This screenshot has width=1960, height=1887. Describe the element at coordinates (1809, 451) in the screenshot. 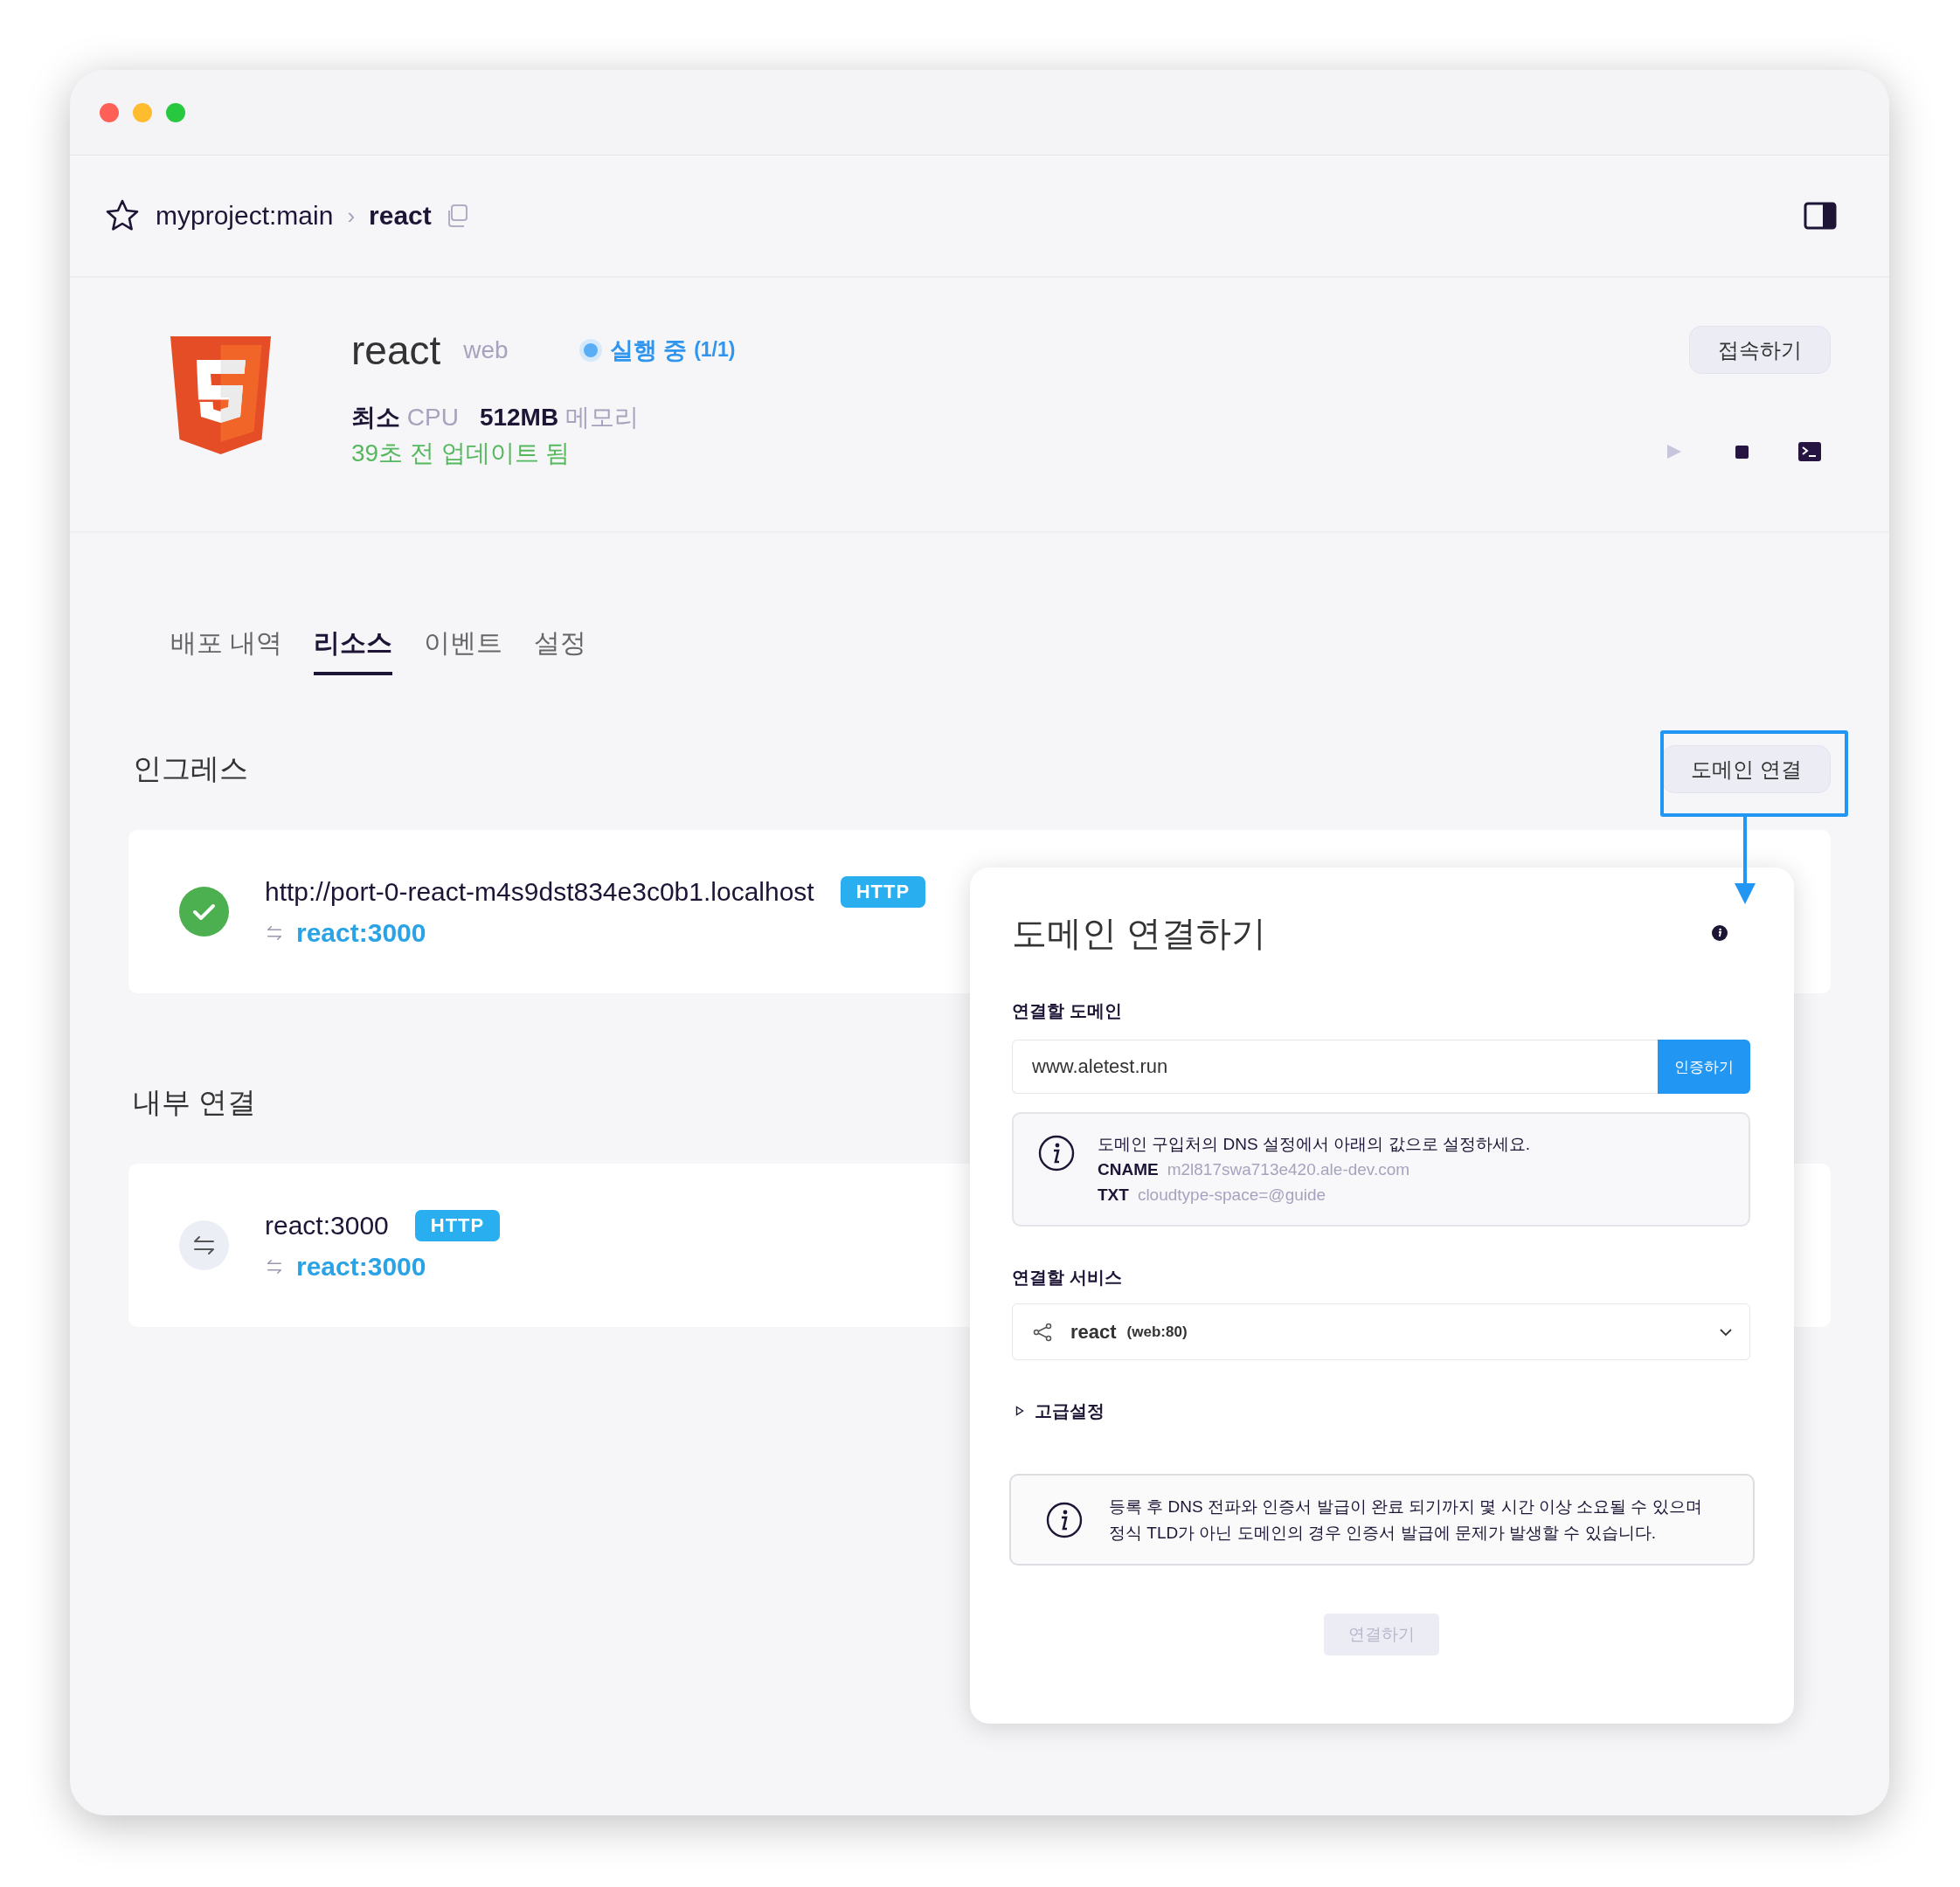

I see `terminal-icon` at that location.